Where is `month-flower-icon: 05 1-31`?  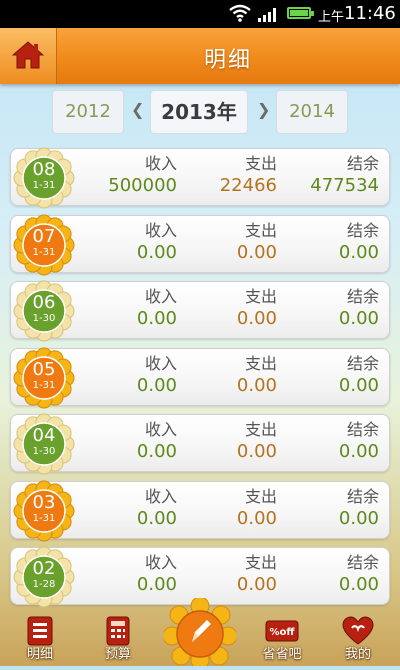
month-flower-icon: 05 1-31 is located at coordinates (44, 378).